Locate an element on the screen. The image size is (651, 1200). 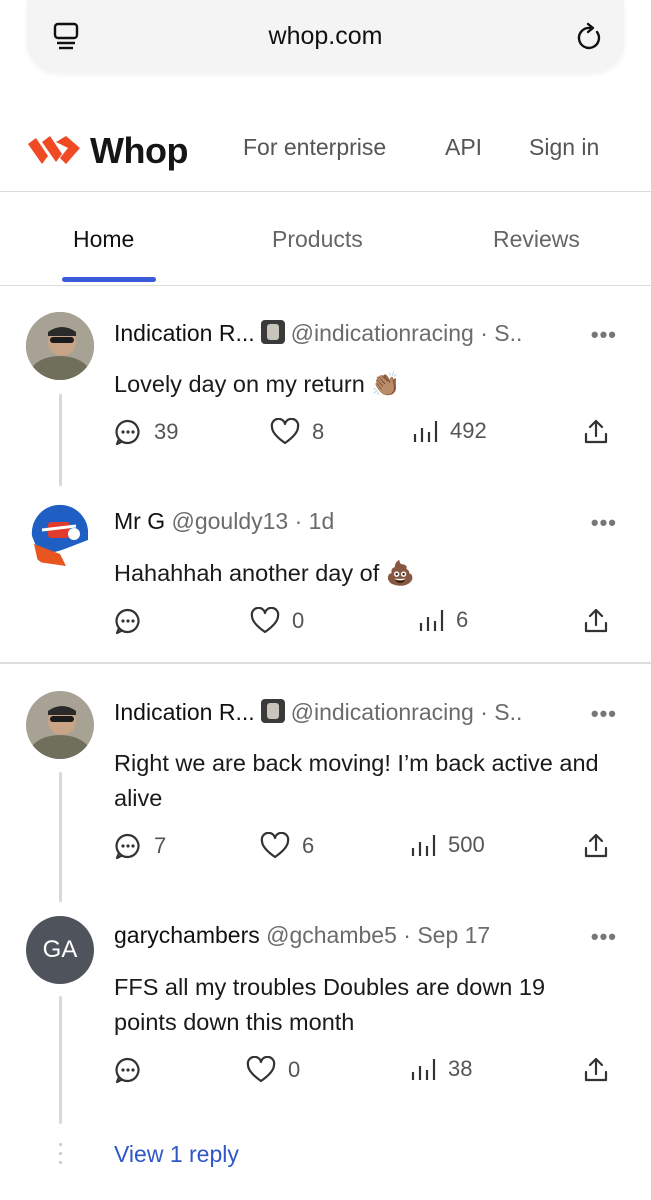
comment-count: 39 is located at coordinates (166, 431).